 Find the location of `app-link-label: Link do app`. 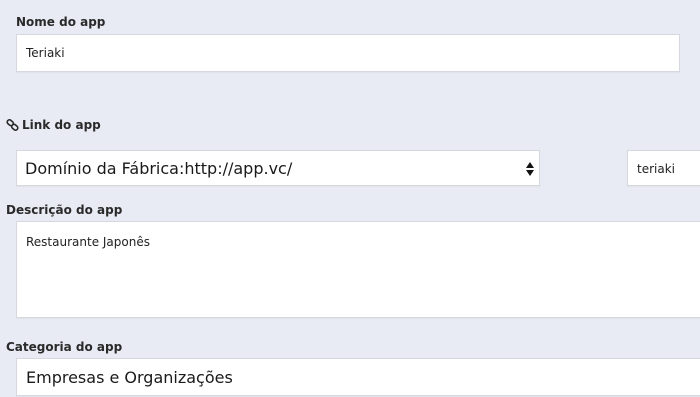

app-link-label: Link do app is located at coordinates (61, 125).